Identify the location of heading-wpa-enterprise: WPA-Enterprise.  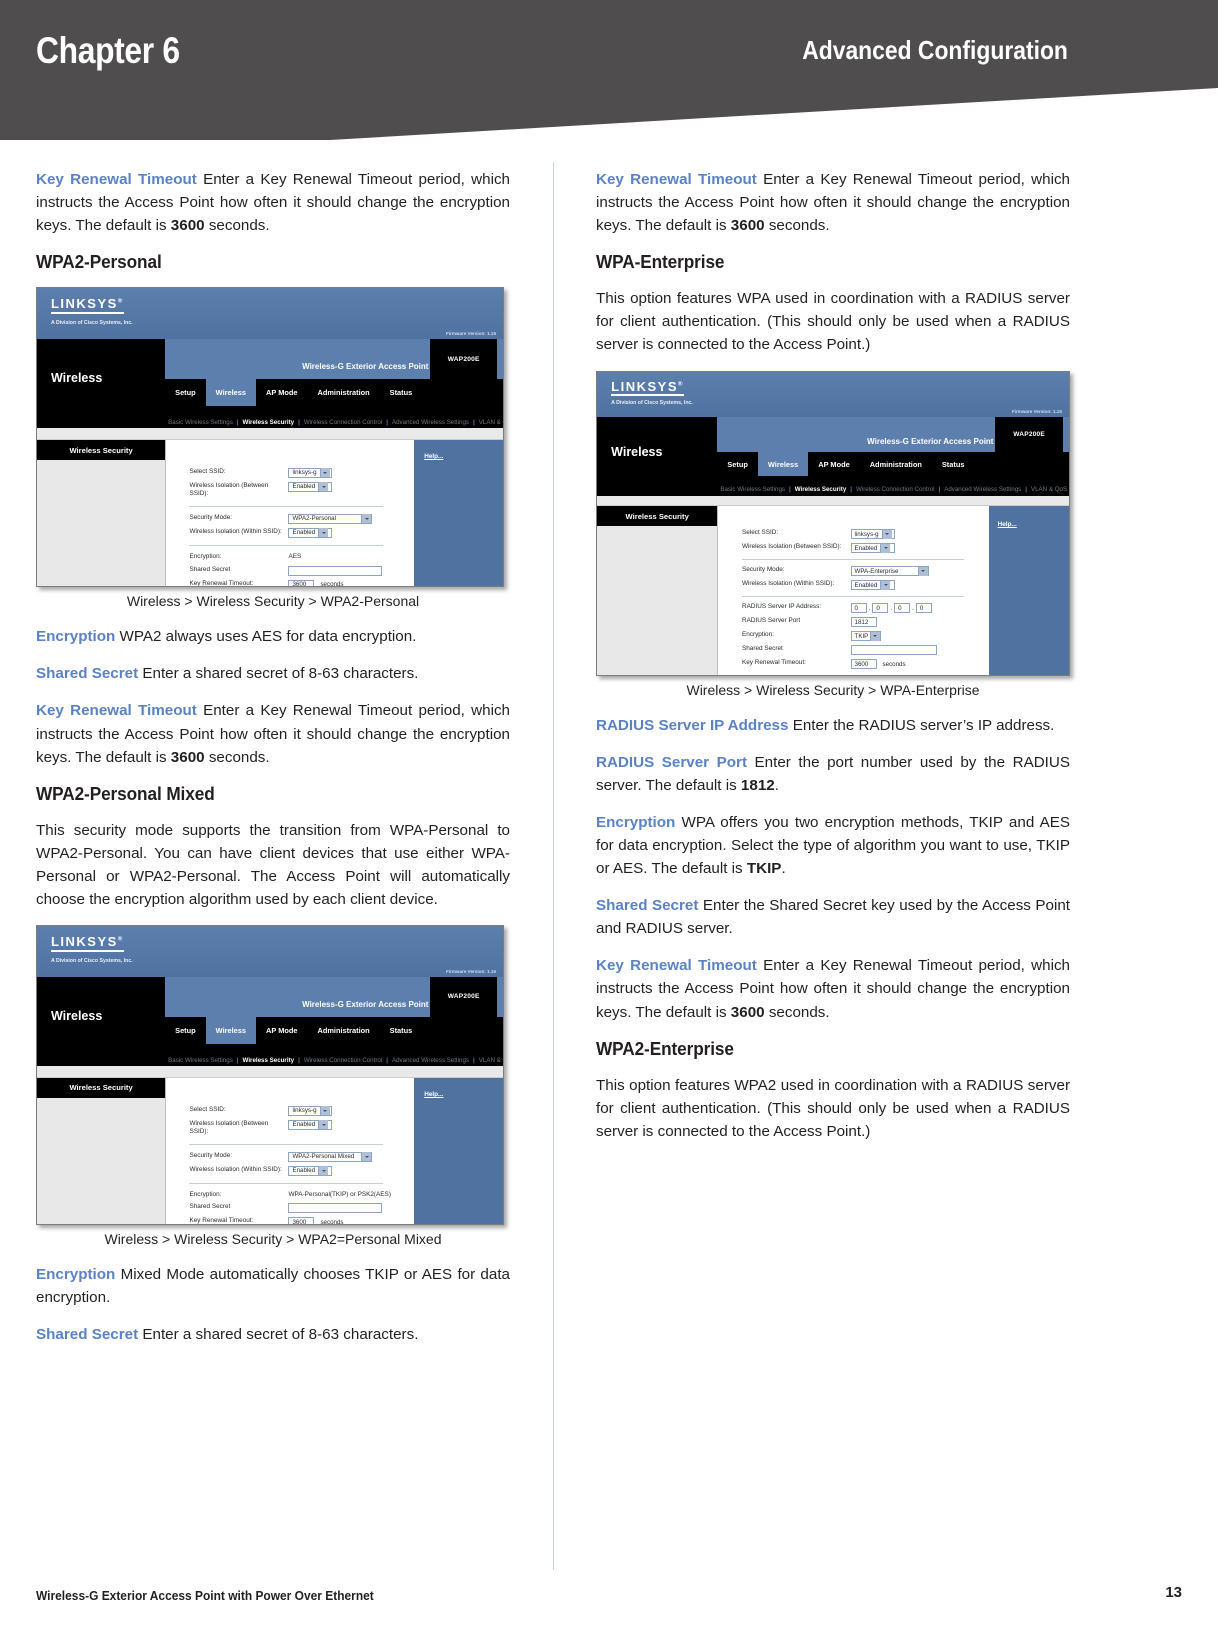
(660, 262).